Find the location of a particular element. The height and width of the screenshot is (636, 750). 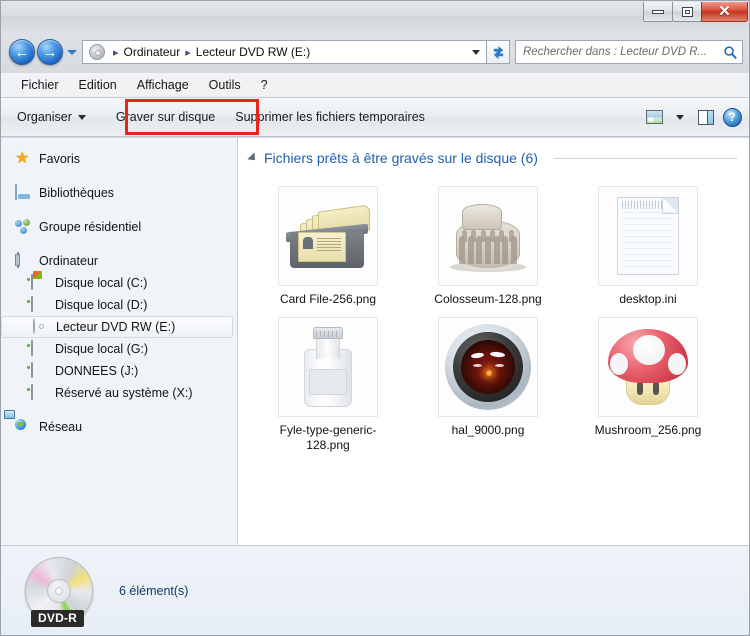

file-name-label: Card File-256.png is located at coordinates (328, 299).